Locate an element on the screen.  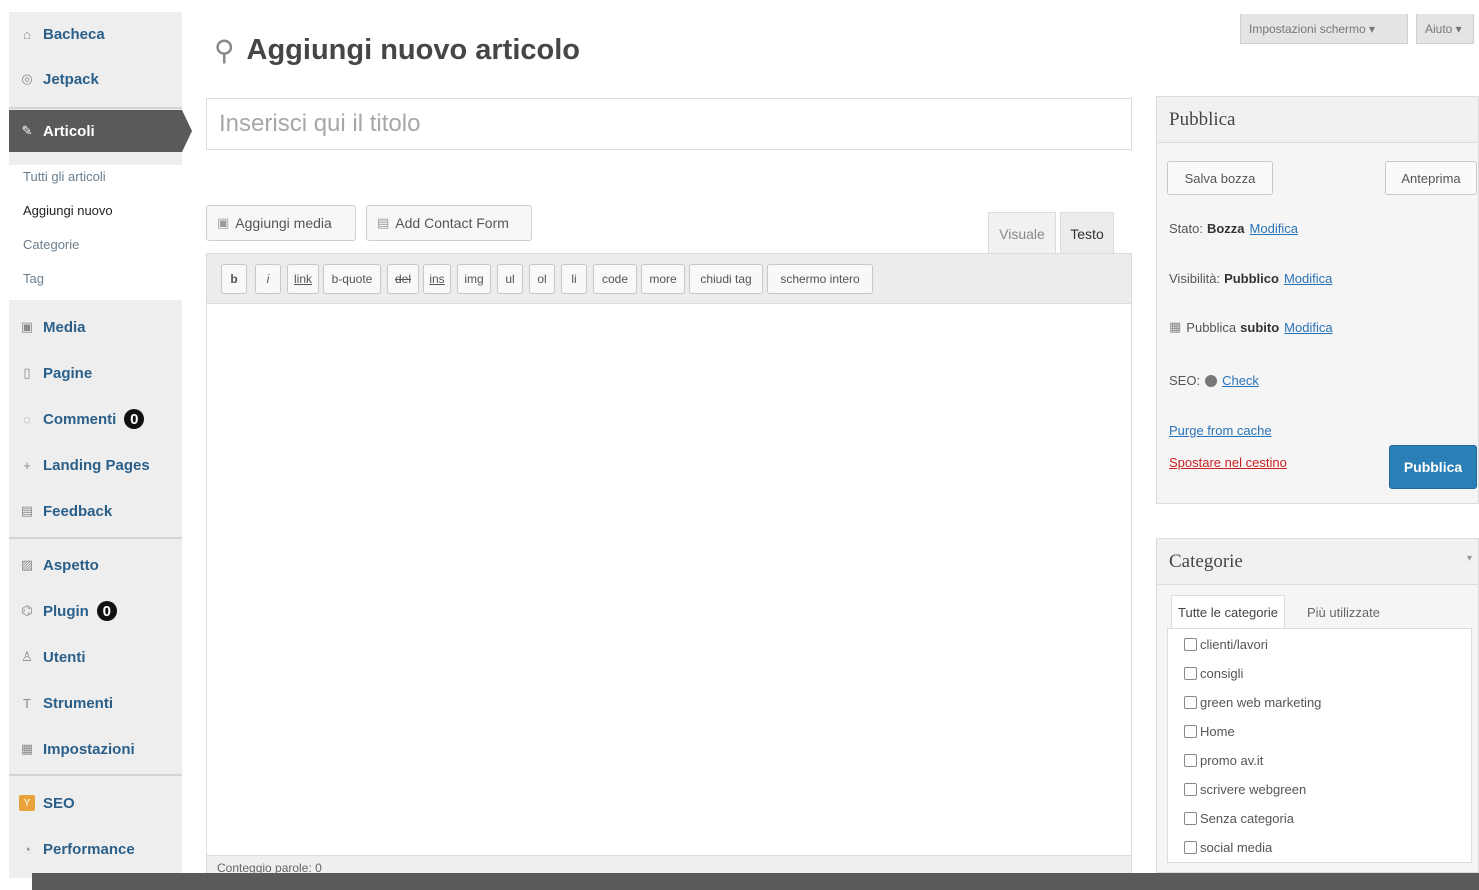
media-icon: ▣ is located at coordinates (223, 222).